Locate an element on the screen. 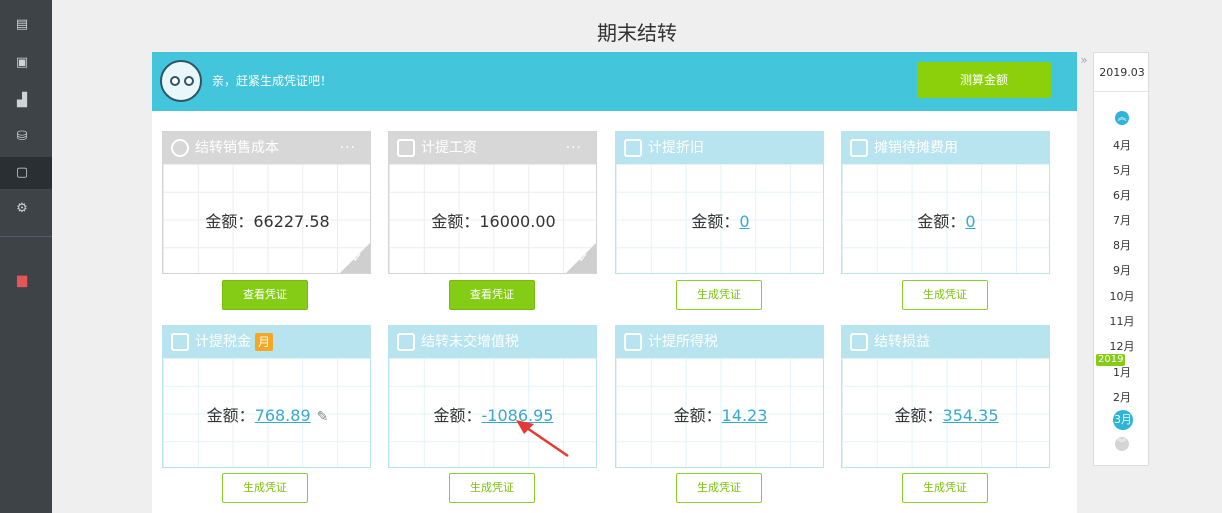 The image size is (1222, 513). card-title: 计提工资 is located at coordinates (449, 148).